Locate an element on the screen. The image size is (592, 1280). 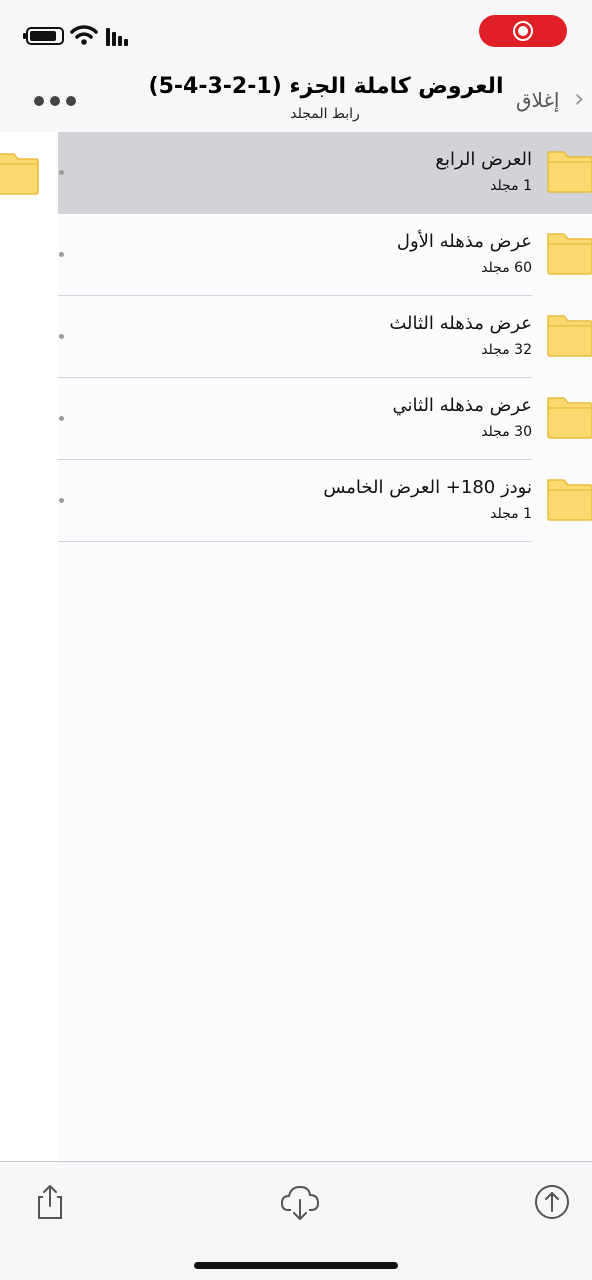
folder-item-count: 60 مجلد is located at coordinates (506, 268).